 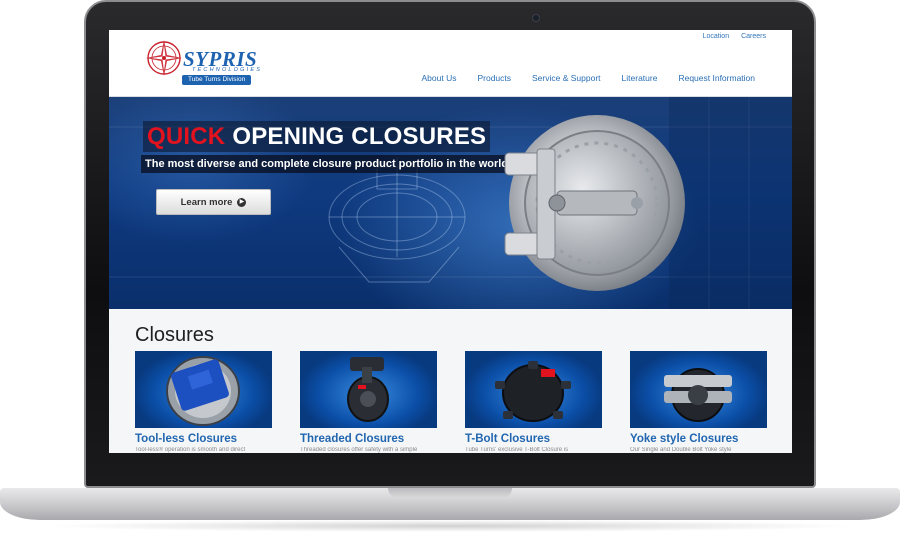 What do you see at coordinates (566, 78) in the screenshot?
I see `nav-service-support: Service & Support` at bounding box center [566, 78].